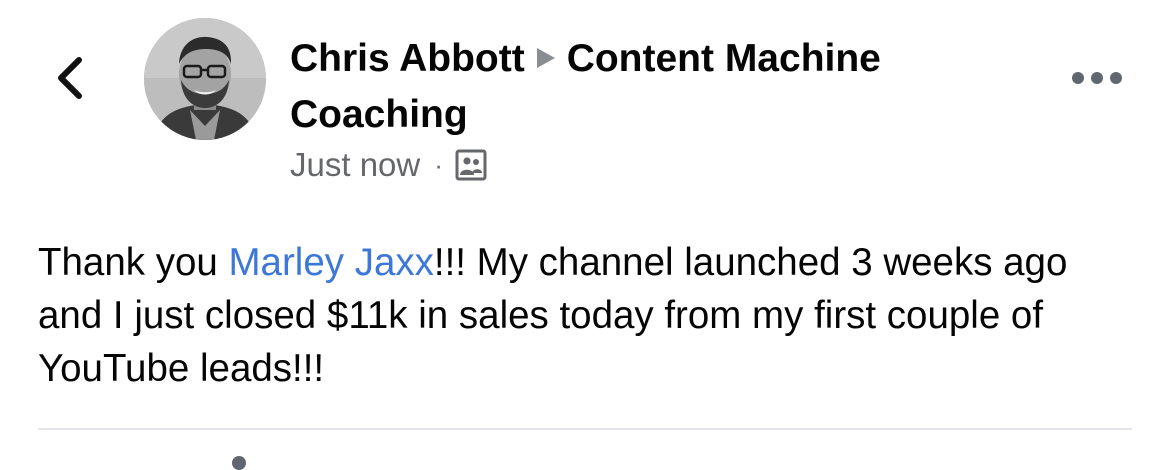 This screenshot has width=1170, height=470. I want to click on chevron-left-icon, so click(70, 78).